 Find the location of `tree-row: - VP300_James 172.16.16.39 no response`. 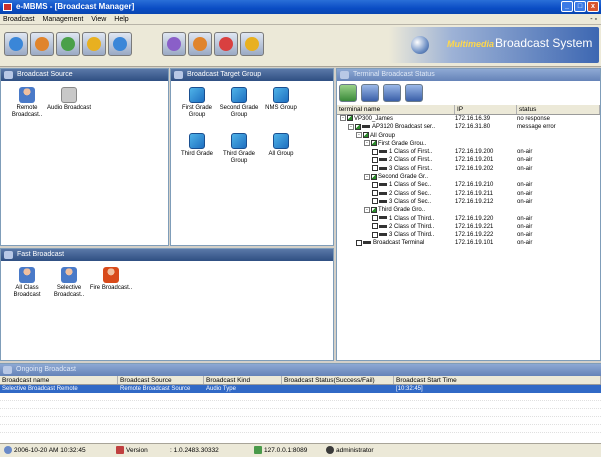

tree-row: - VP300_James 172.16.16.39 no response is located at coordinates (468, 119).